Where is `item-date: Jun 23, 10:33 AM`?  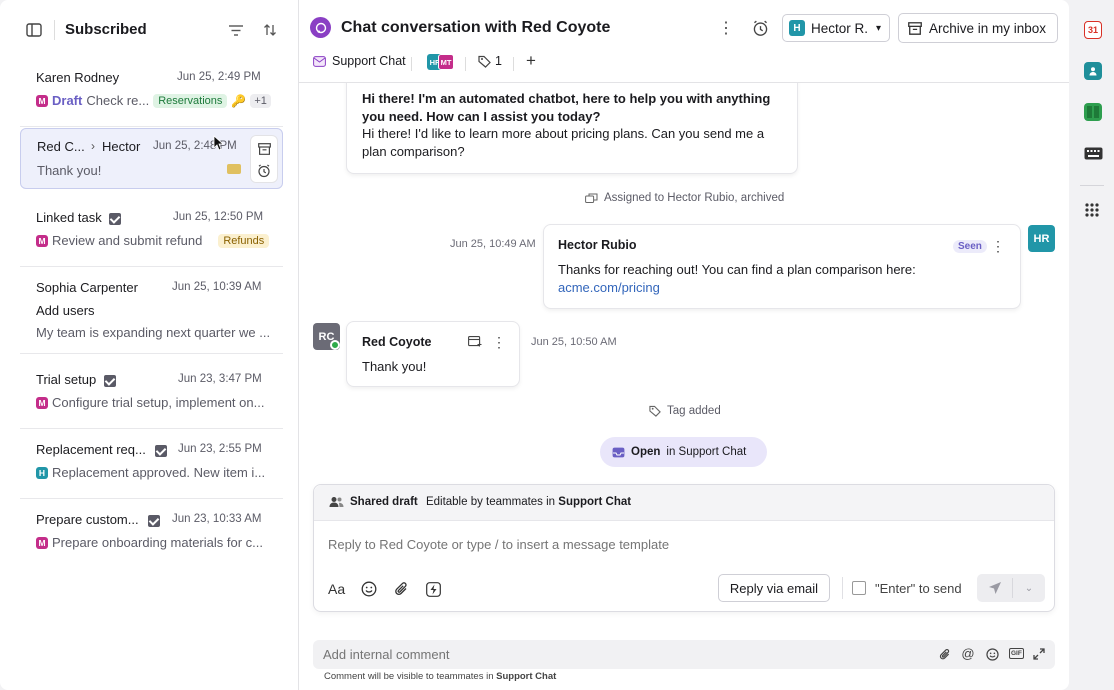 item-date: Jun 23, 10:33 AM is located at coordinates (217, 519).